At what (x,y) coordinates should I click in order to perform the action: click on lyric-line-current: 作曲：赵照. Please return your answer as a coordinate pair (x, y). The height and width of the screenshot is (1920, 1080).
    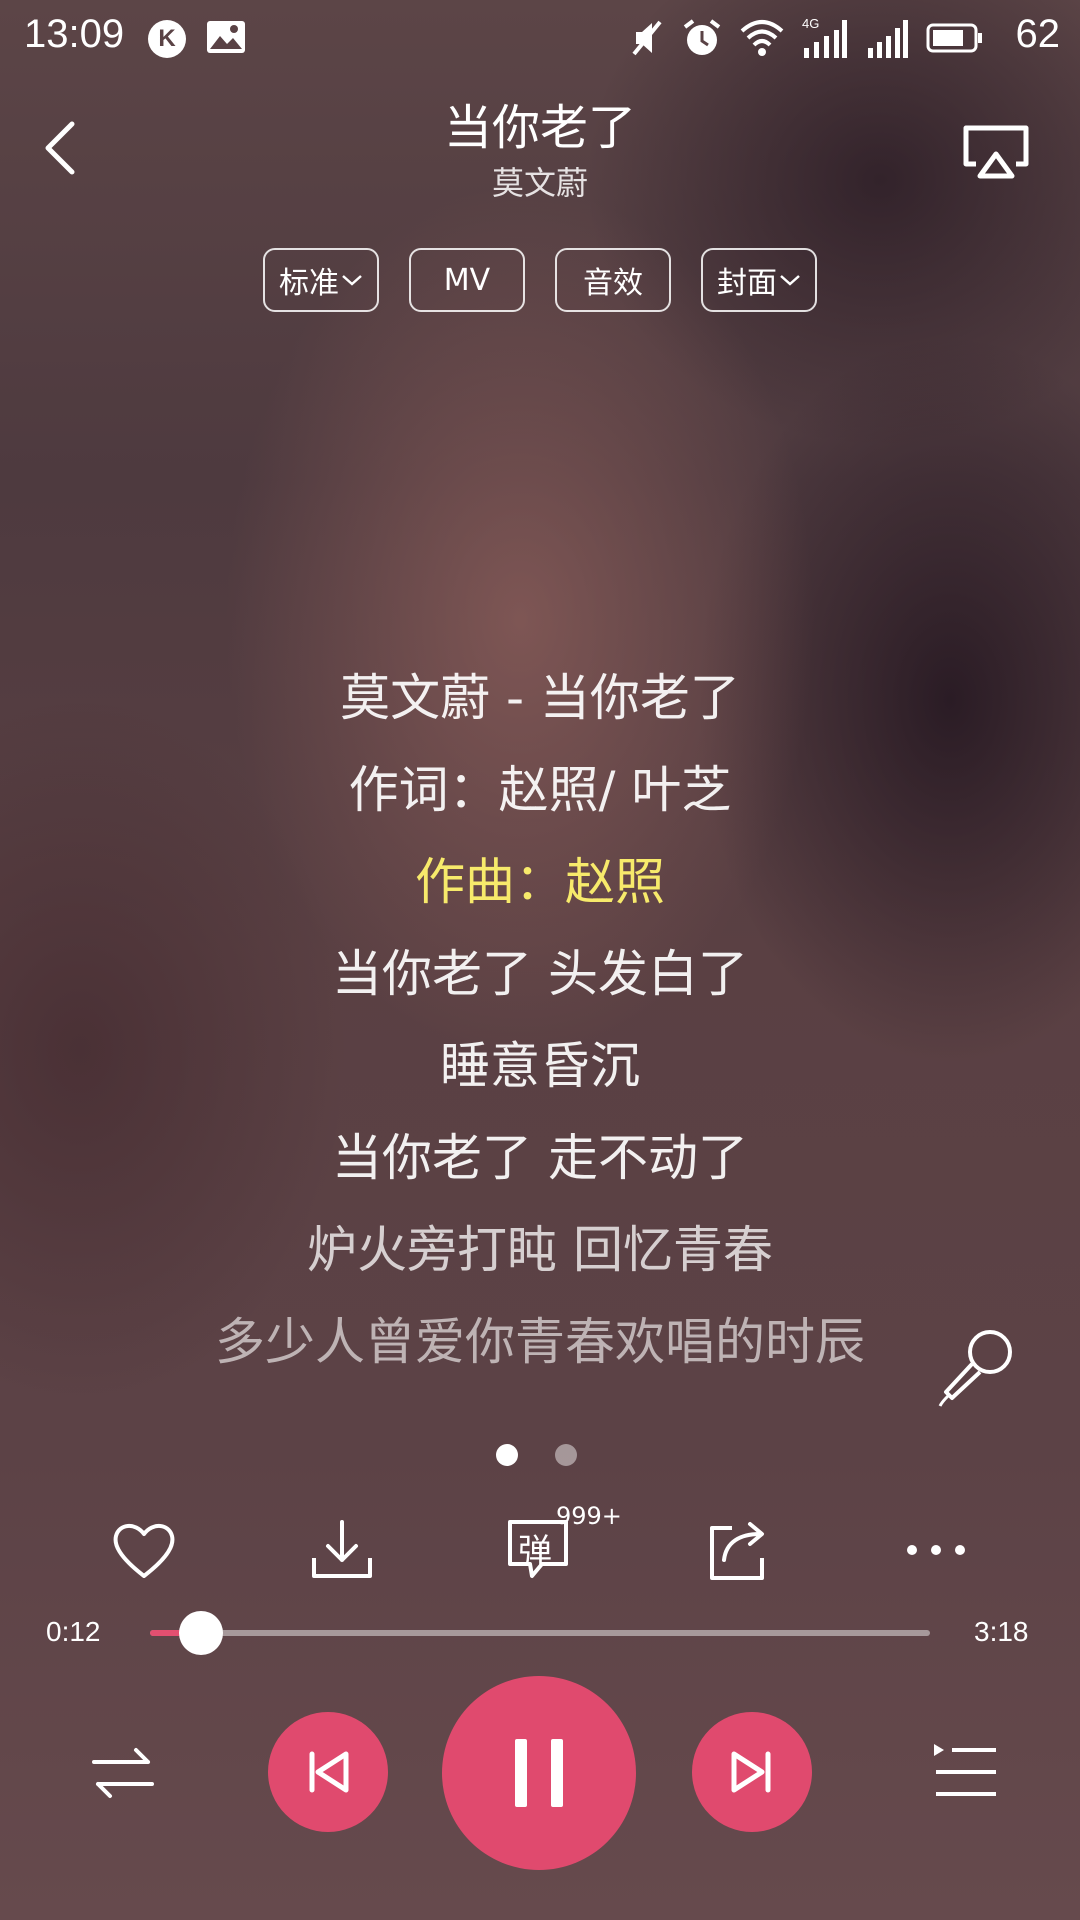
    Looking at the image, I should click on (540, 882).